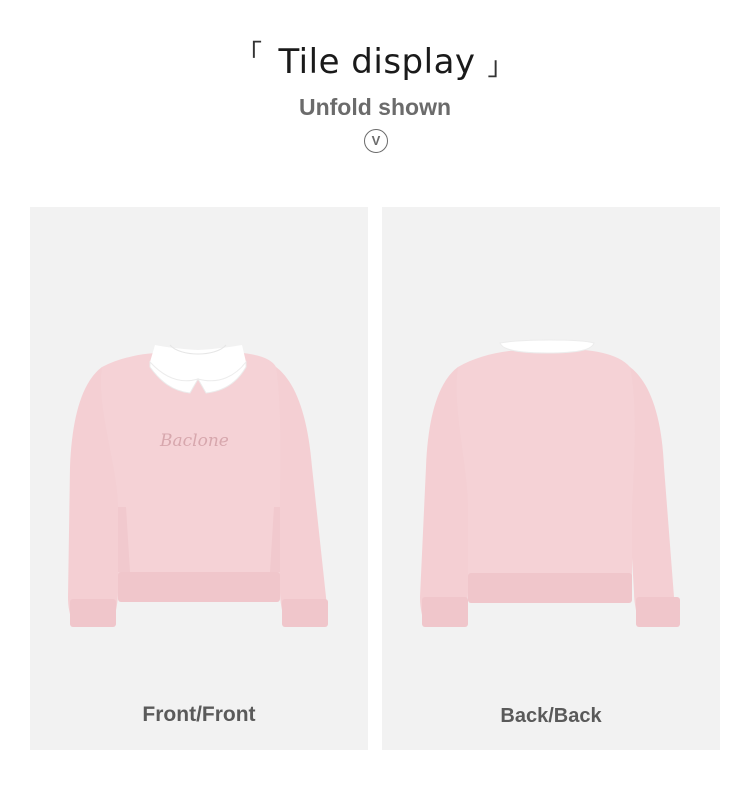  I want to click on title-text: Tile display, so click(377, 62).